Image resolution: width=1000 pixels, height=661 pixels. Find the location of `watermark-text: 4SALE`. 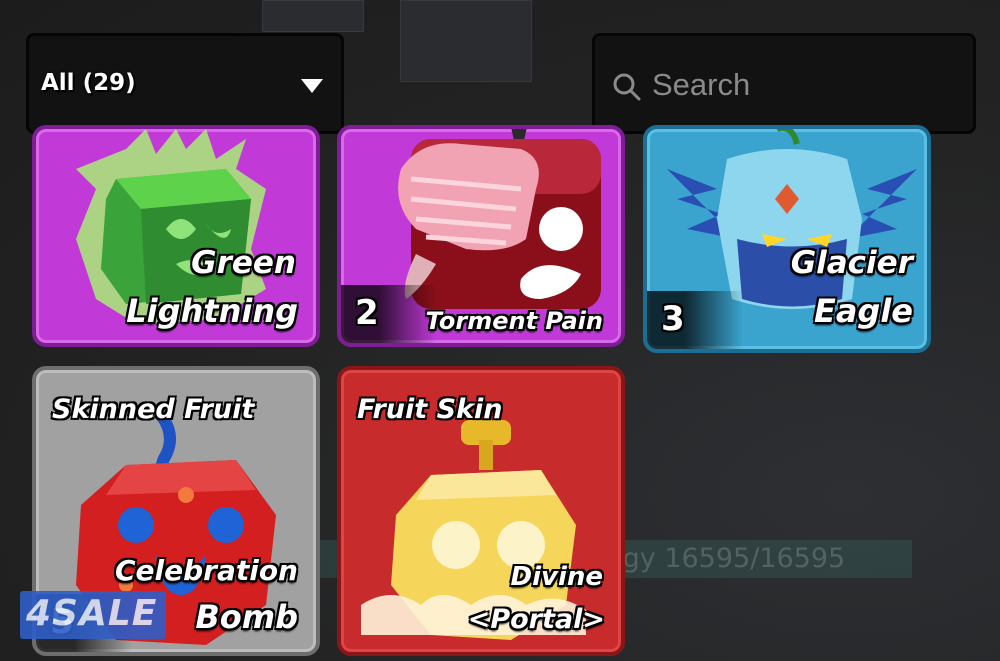

watermark-text: 4SALE is located at coordinates (92, 613).